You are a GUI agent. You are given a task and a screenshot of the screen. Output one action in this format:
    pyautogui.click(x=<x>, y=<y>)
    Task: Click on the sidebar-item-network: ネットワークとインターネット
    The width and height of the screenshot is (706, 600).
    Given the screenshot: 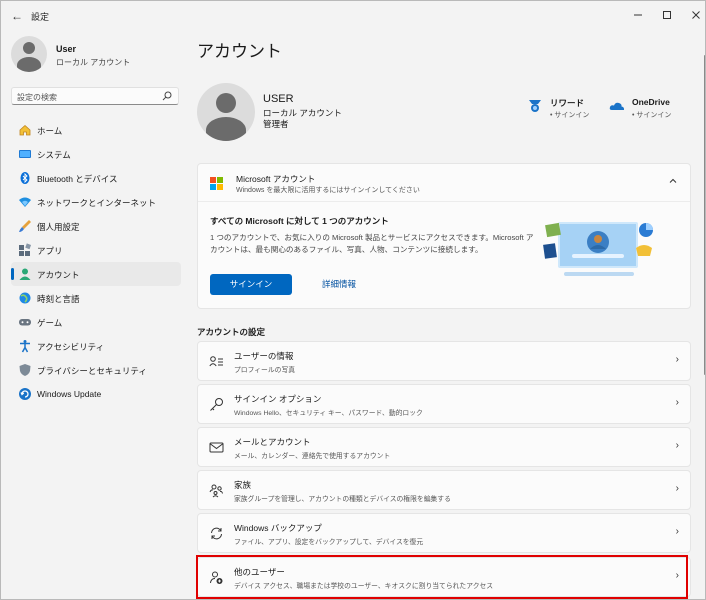 What is the action you would take?
    pyautogui.click(x=96, y=202)
    